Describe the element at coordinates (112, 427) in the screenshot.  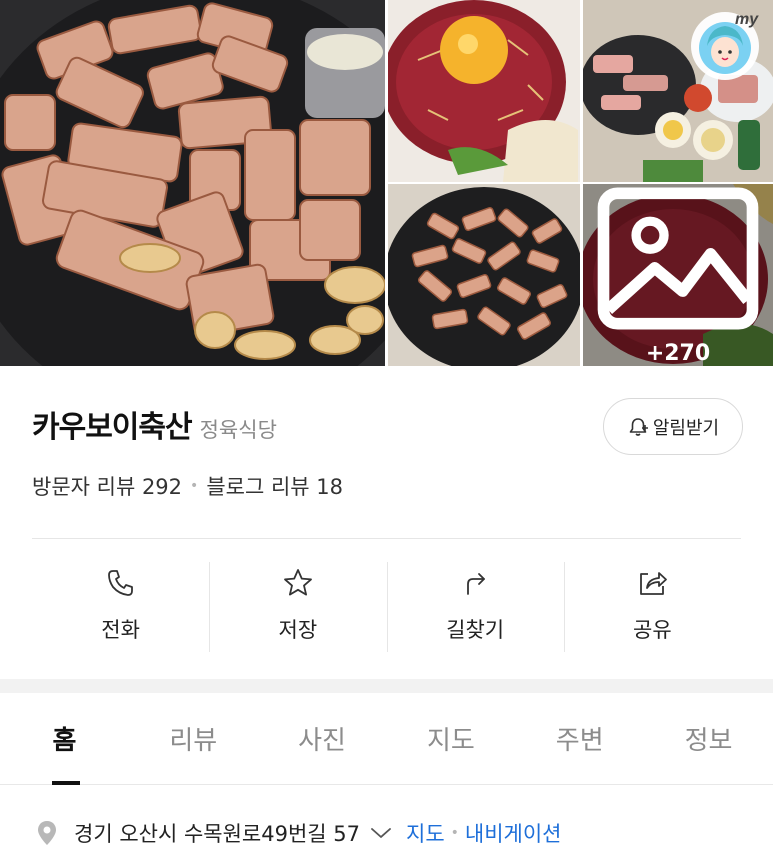
I see `place-name: 카우보이축산` at that location.